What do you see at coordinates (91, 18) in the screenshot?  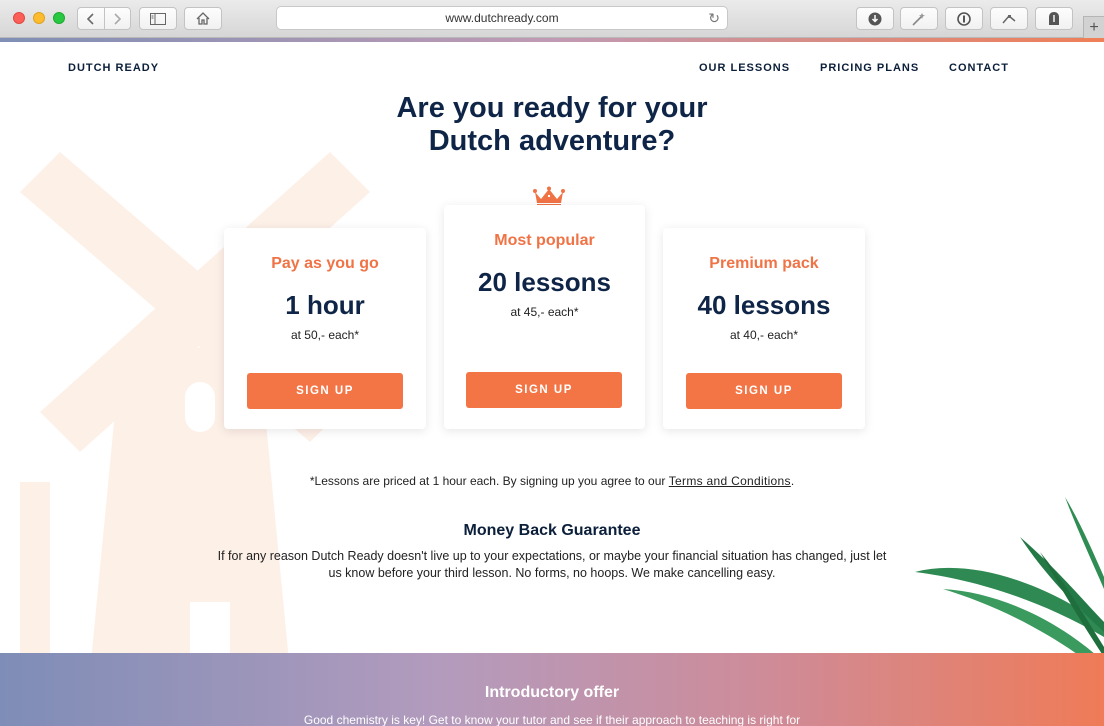 I see `back-icon` at bounding box center [91, 18].